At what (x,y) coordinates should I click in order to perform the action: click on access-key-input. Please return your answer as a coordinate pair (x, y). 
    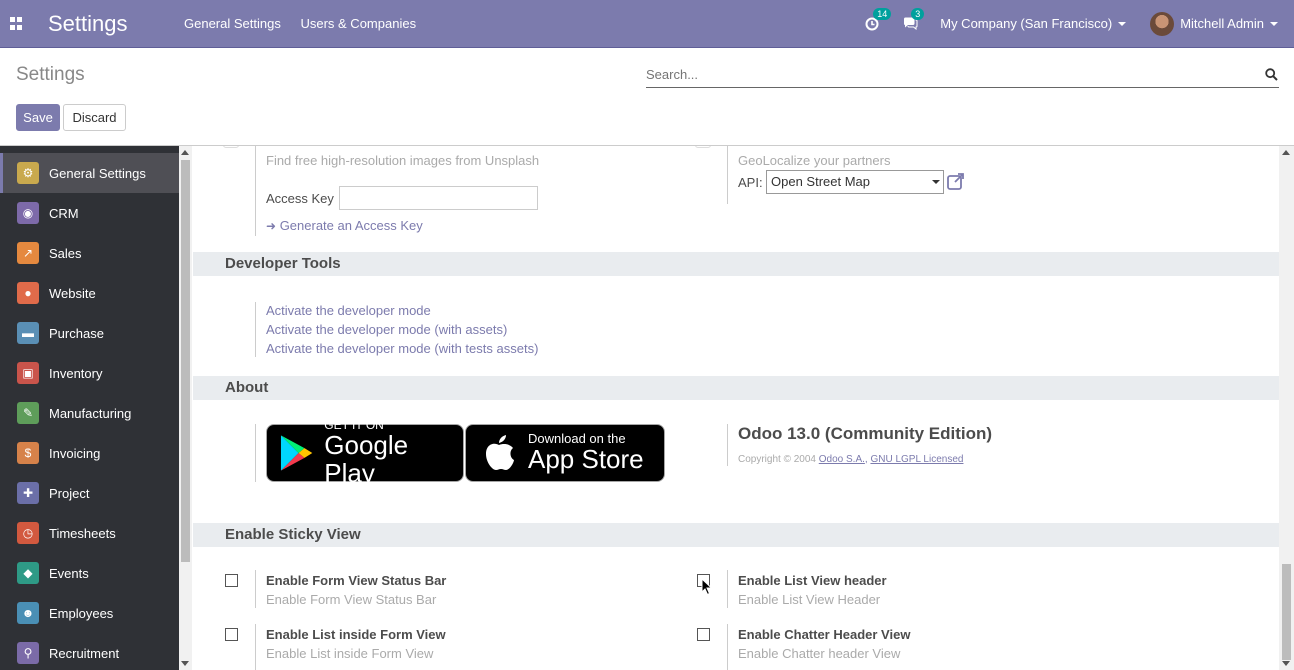
    Looking at the image, I should click on (438, 198).